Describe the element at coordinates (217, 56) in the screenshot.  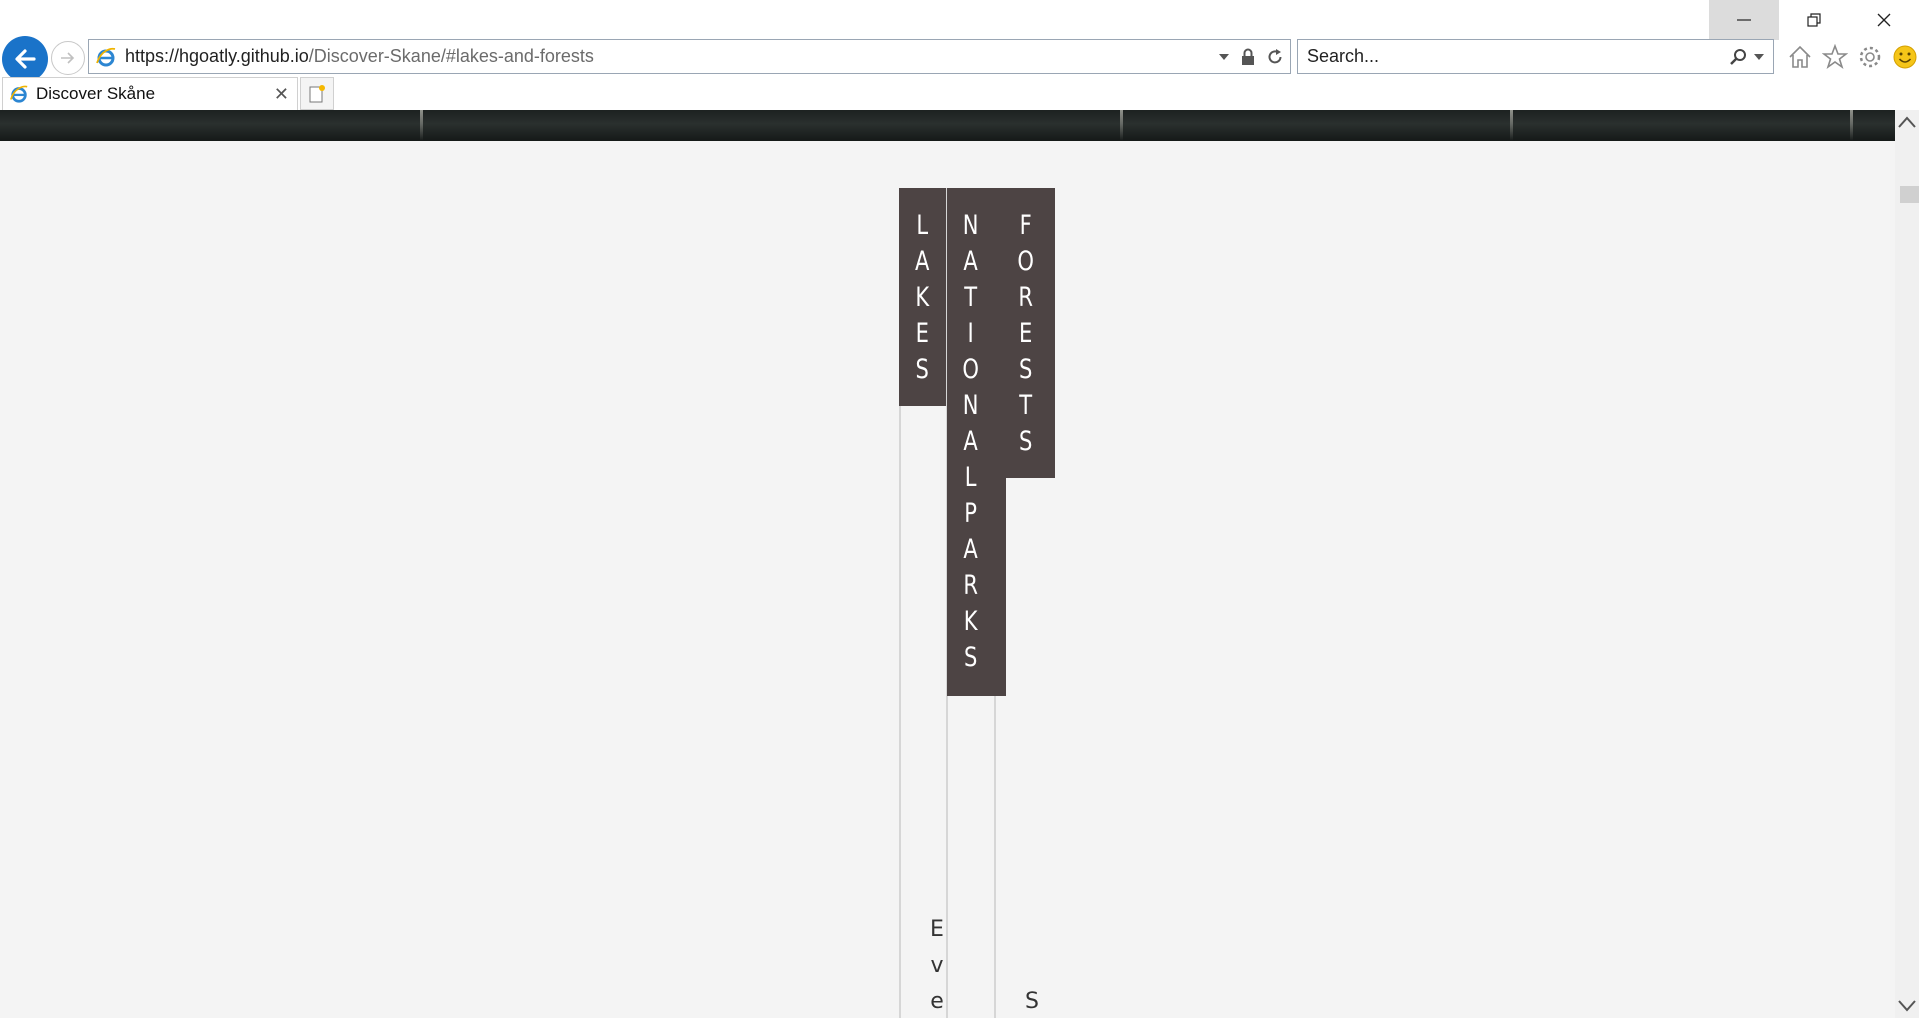
I see `url-host: https://hgoatly.github.io` at that location.